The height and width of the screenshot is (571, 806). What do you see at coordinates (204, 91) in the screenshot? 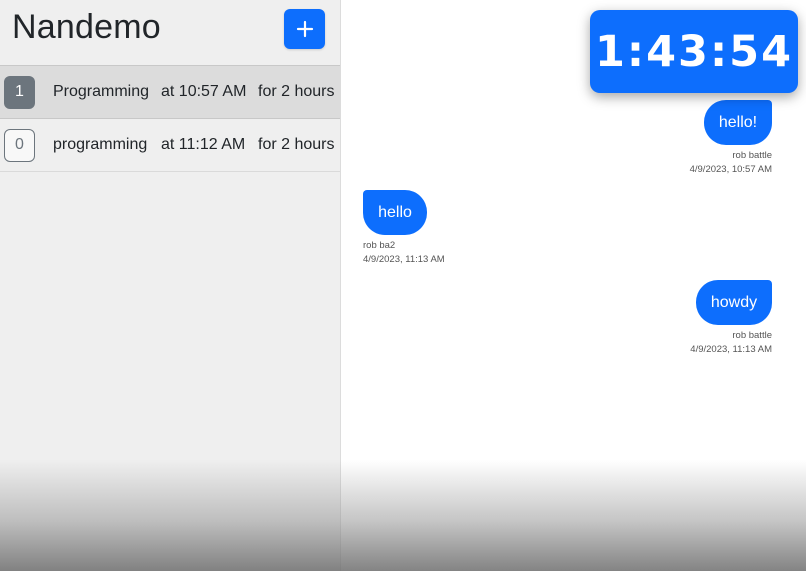
I see `item-time: at 10:57 AM` at bounding box center [204, 91].